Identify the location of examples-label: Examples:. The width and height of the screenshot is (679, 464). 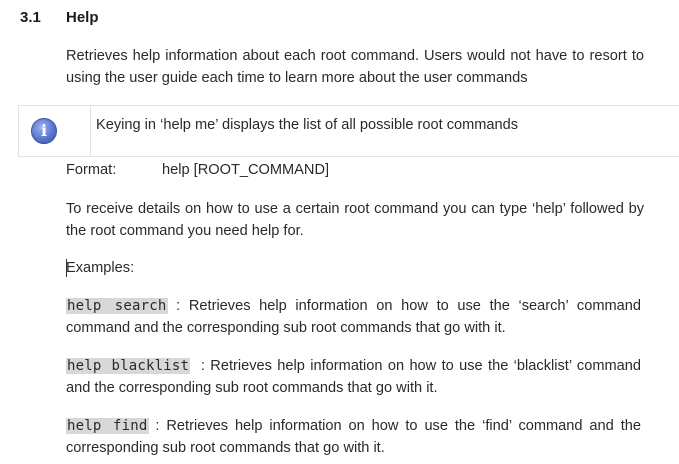
(100, 268).